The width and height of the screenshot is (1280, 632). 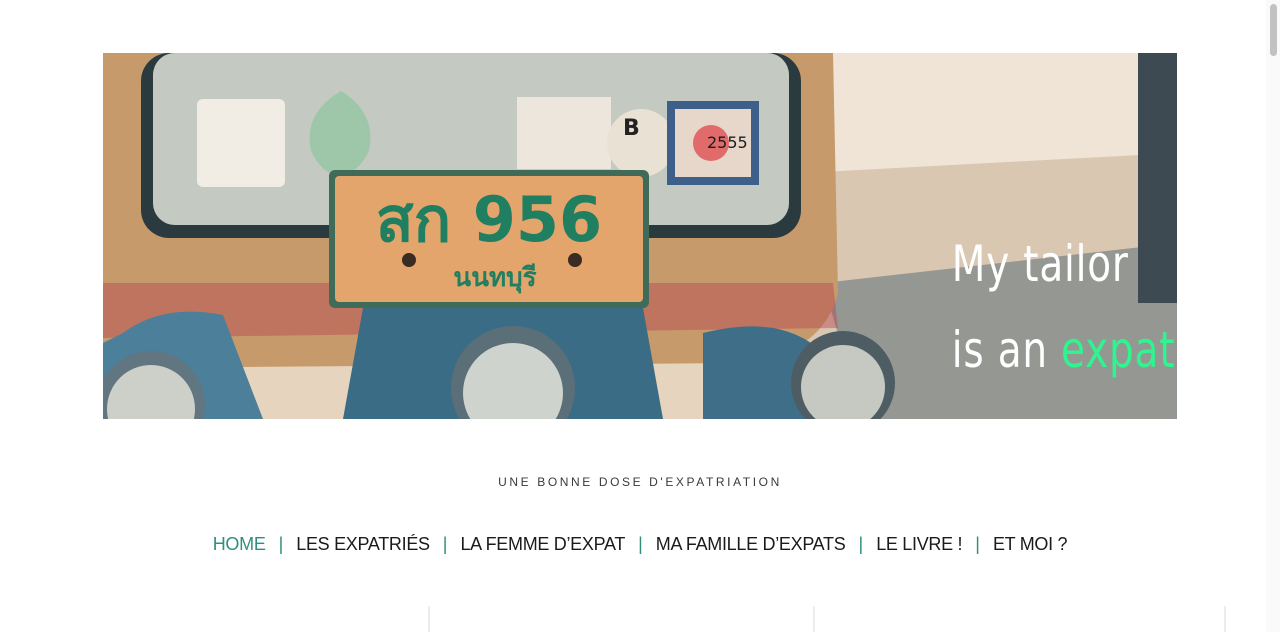 I want to click on sticker-letter: B, so click(x=631, y=128).